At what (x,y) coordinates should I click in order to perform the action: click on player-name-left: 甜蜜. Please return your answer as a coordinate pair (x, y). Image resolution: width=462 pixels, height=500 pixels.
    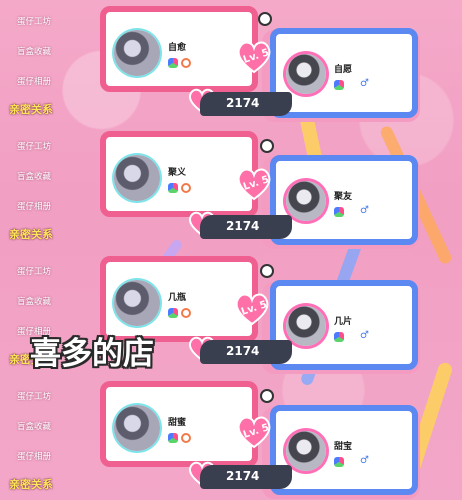
    Looking at the image, I should click on (177, 423).